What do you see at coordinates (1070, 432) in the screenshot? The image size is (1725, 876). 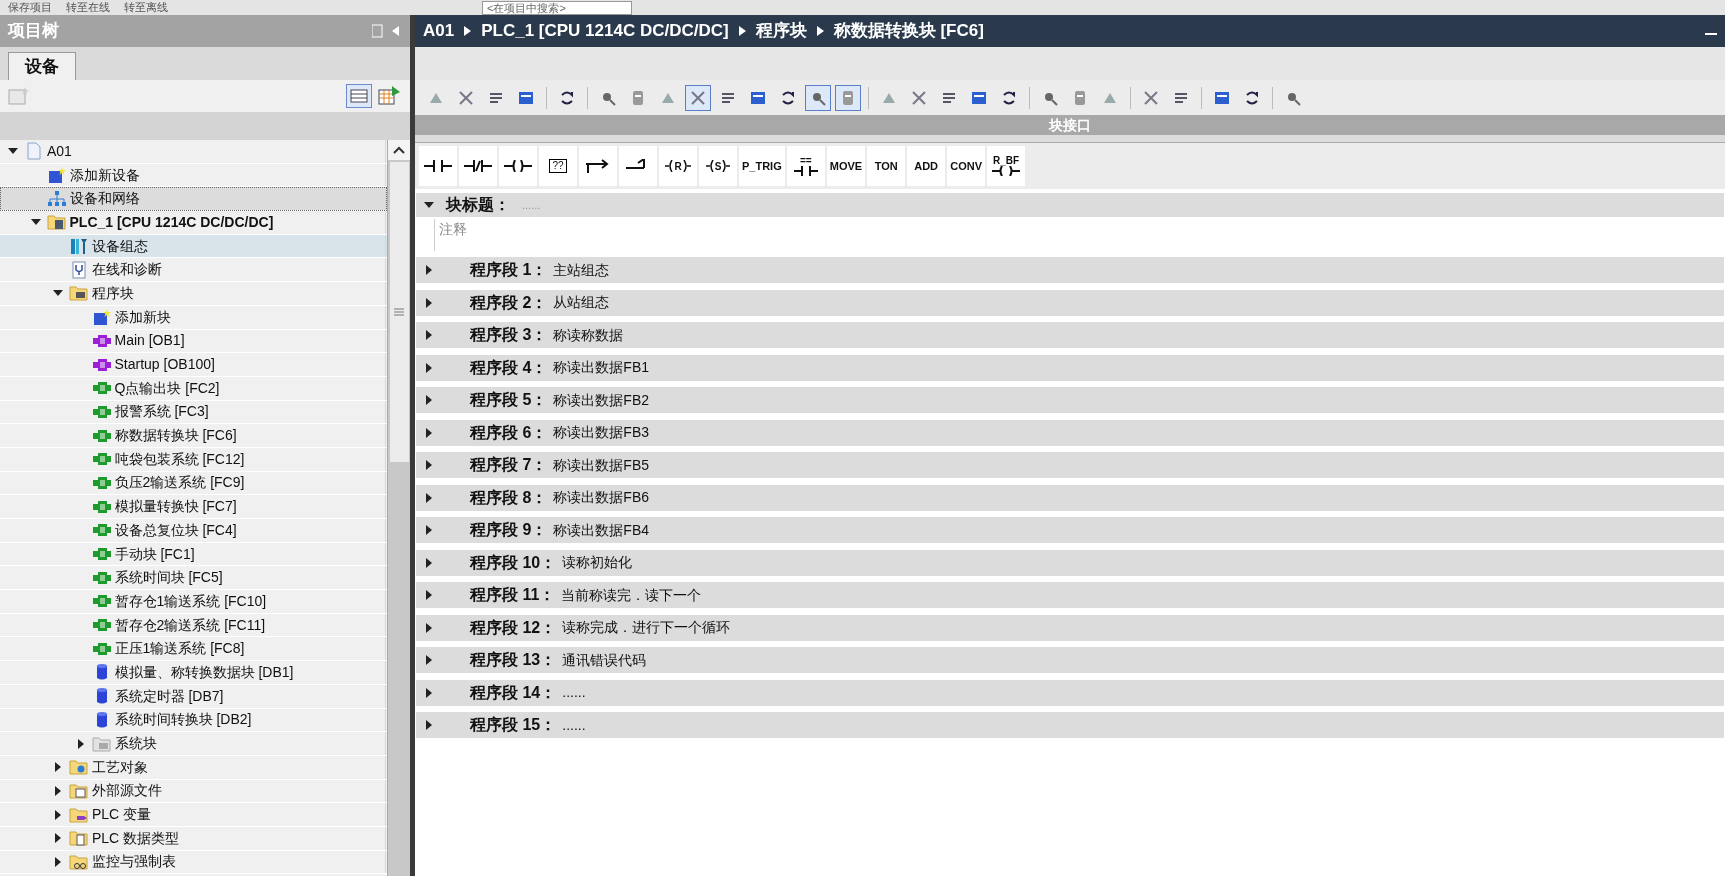 I see `network-bar: 程序段 6： 称读出数据FB3` at bounding box center [1070, 432].